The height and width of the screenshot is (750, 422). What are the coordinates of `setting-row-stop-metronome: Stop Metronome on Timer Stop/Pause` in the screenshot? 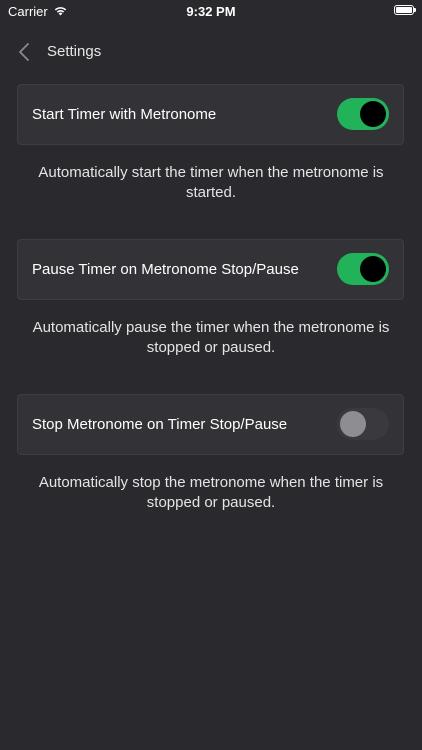 It's located at (210, 424).